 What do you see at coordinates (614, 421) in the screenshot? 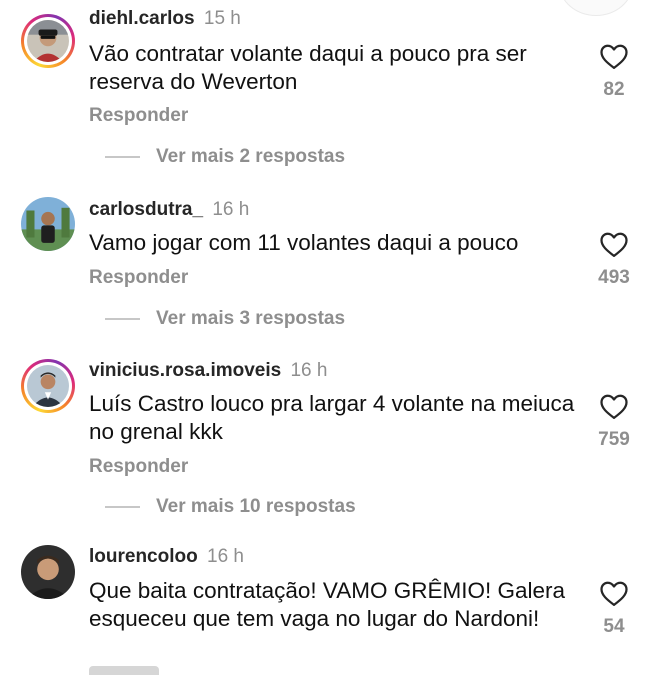
I see `like-button: 759` at bounding box center [614, 421].